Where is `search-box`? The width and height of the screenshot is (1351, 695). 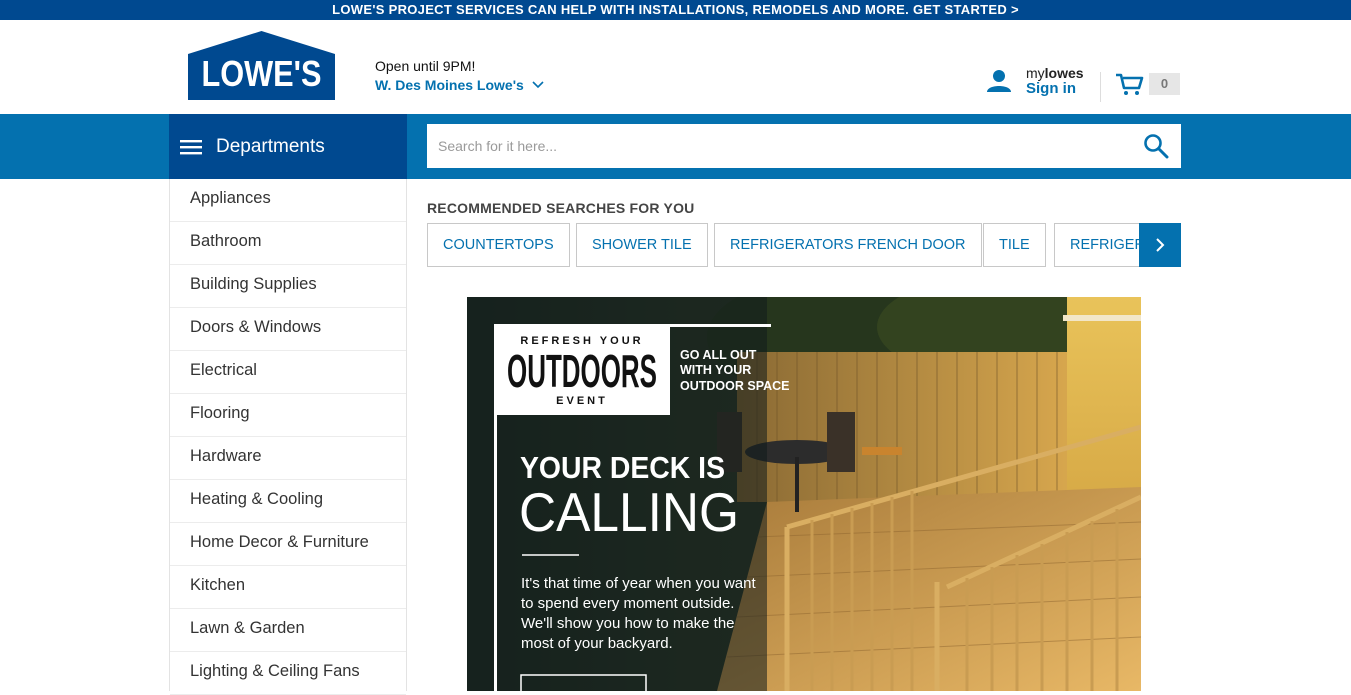
search-box is located at coordinates (804, 146).